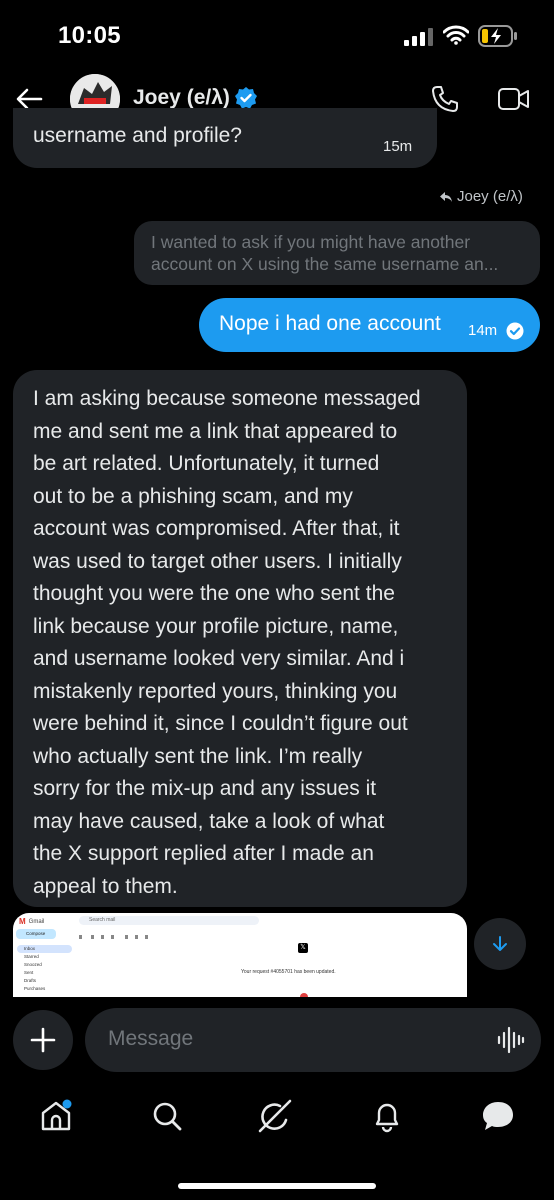 The image size is (554, 1200). I want to click on video-icon, so click(513, 99).